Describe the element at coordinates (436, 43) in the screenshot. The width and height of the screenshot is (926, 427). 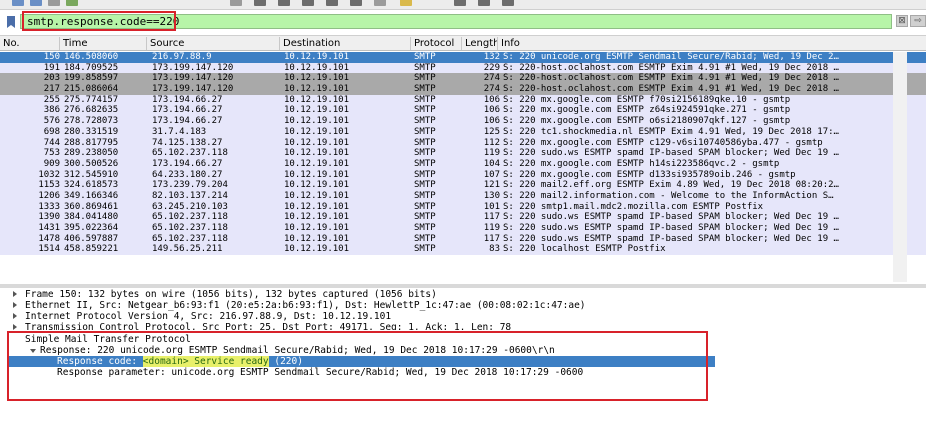
I see `column-header-protocol: Protocol` at that location.